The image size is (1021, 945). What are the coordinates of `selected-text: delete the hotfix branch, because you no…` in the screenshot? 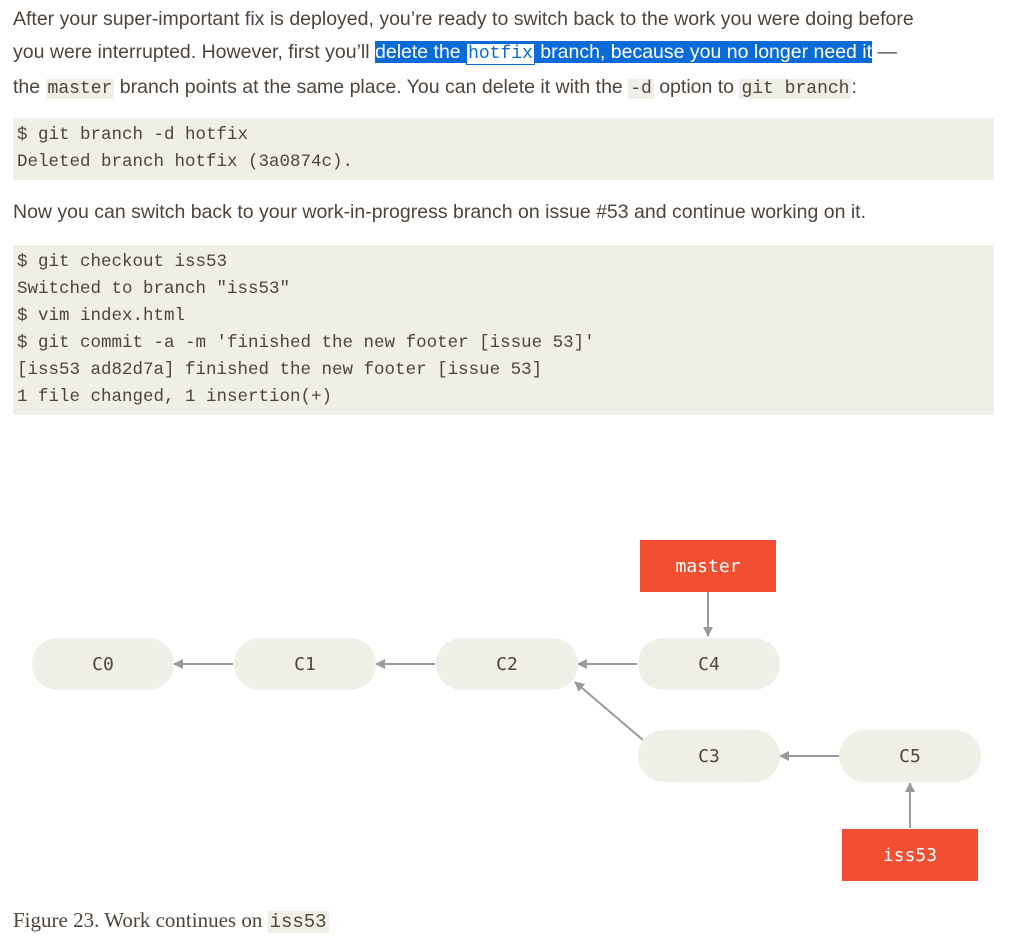 It's located at (624, 53).